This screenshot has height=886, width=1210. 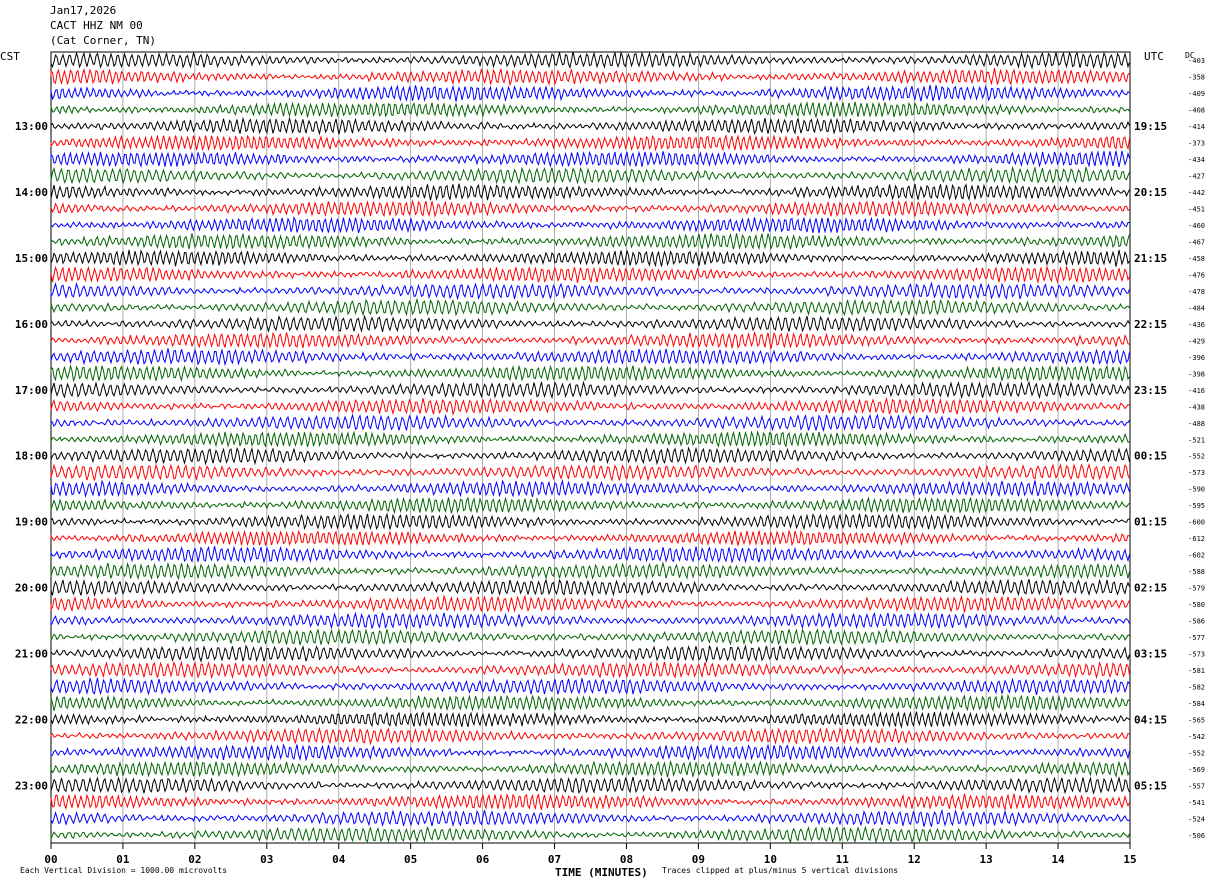 I want to click on dc-offset-label: -396, so click(x=1196, y=358).